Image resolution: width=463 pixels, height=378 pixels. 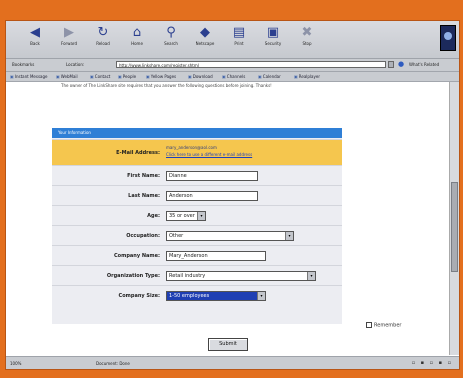 What do you see at coordinates (239, 32) in the screenshot?
I see `print-icon: ▤` at bounding box center [239, 32].